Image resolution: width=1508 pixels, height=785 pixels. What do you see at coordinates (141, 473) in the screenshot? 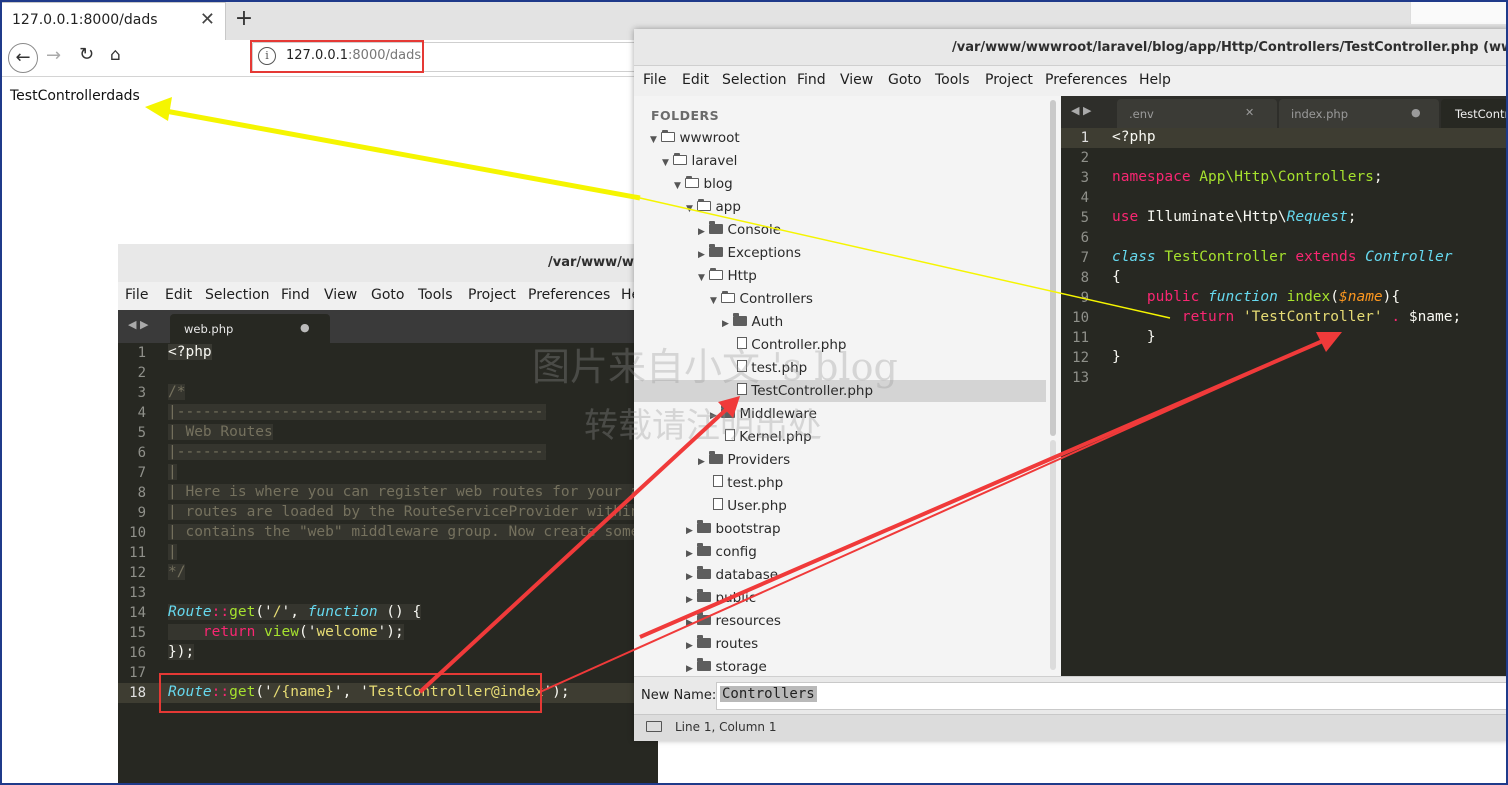
I see `line-number: 7` at bounding box center [141, 473].